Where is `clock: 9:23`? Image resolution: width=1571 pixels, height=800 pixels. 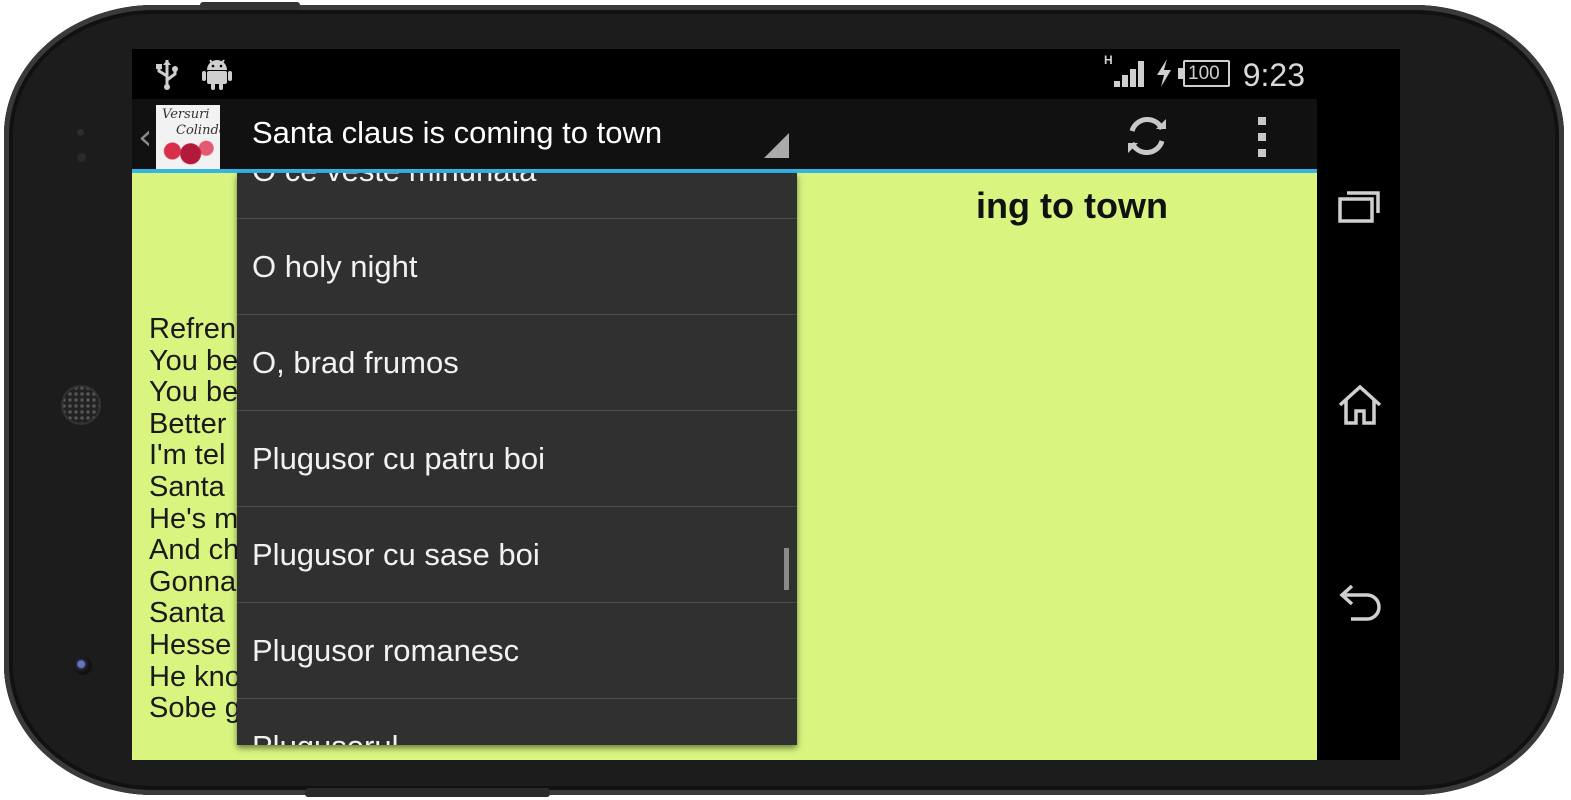 clock: 9:23 is located at coordinates (1273, 75).